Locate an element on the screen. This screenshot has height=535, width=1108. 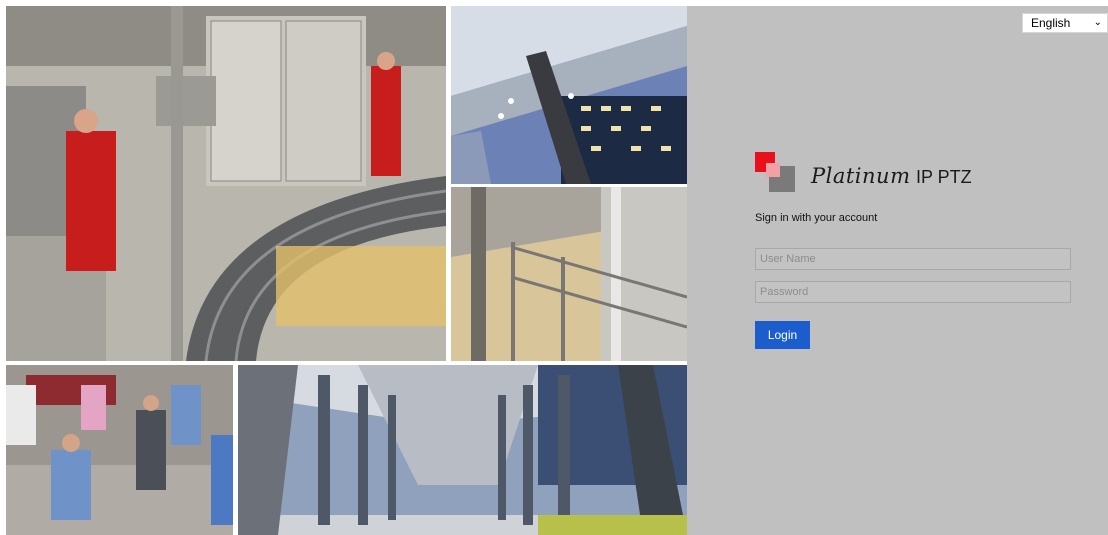
railing-photo is located at coordinates (569, 274).